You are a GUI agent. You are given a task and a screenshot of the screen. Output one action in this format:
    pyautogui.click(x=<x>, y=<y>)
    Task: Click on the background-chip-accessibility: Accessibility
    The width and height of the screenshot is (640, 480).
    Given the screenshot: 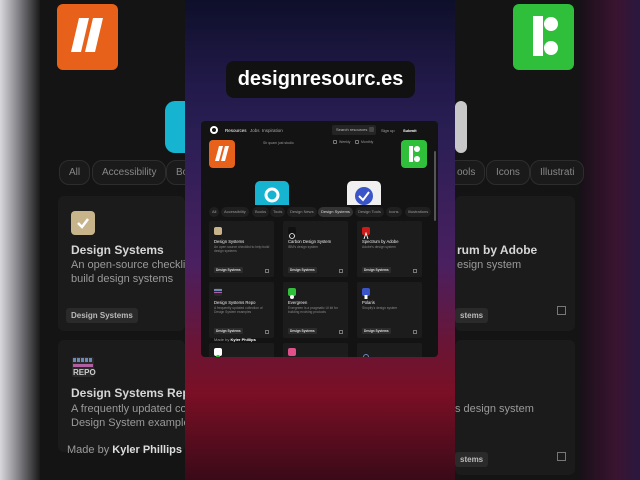 What is the action you would take?
    pyautogui.click(x=129, y=172)
    